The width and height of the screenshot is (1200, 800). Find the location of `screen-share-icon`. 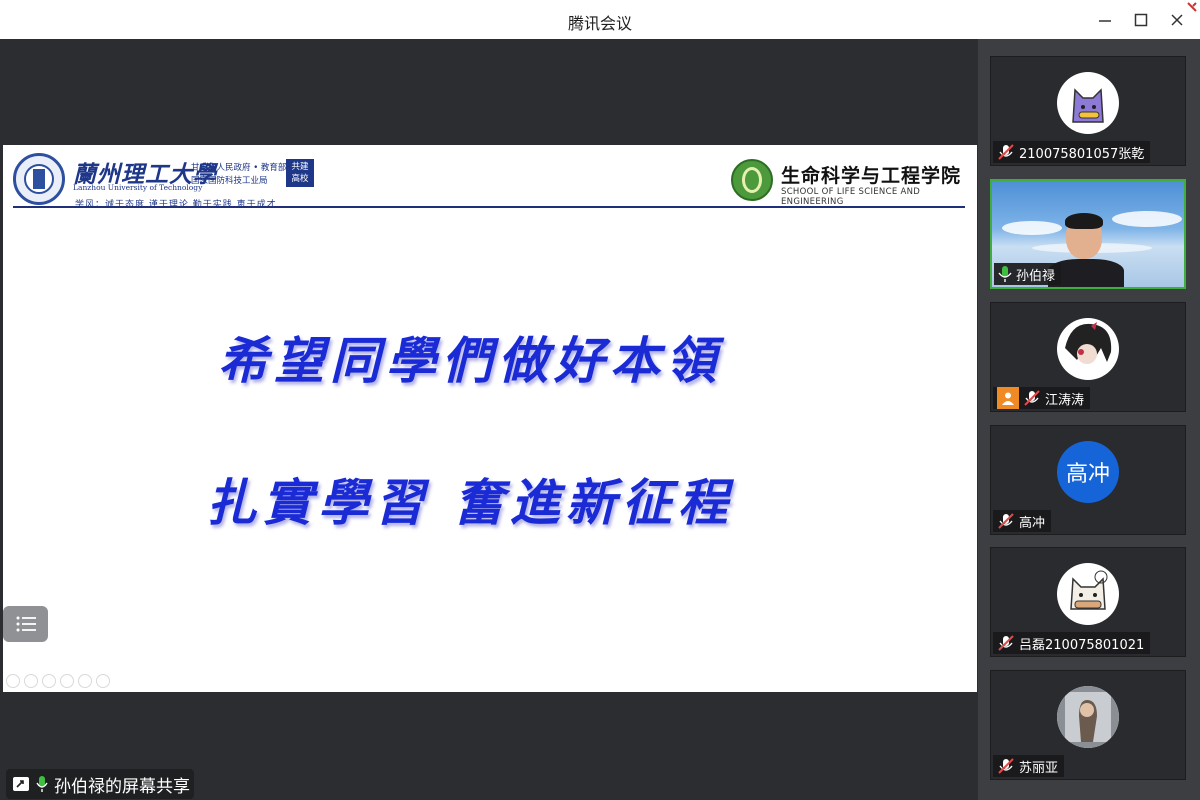

screen-share-icon is located at coordinates (21, 784).